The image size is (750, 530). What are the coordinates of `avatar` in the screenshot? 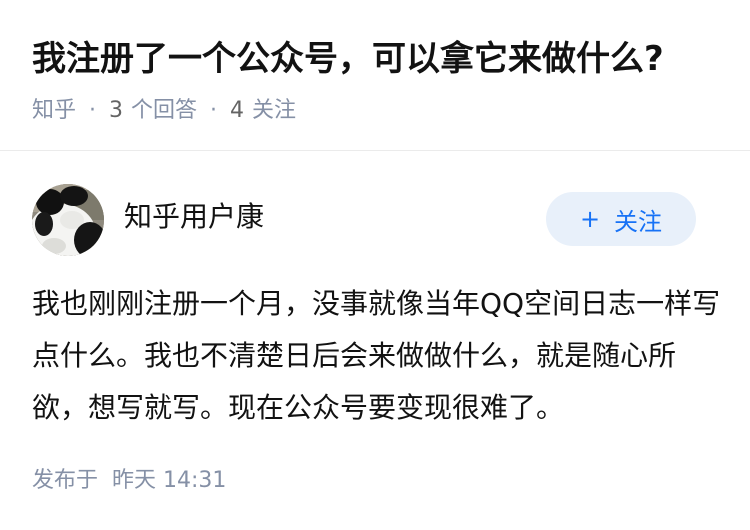 It's located at (68, 220).